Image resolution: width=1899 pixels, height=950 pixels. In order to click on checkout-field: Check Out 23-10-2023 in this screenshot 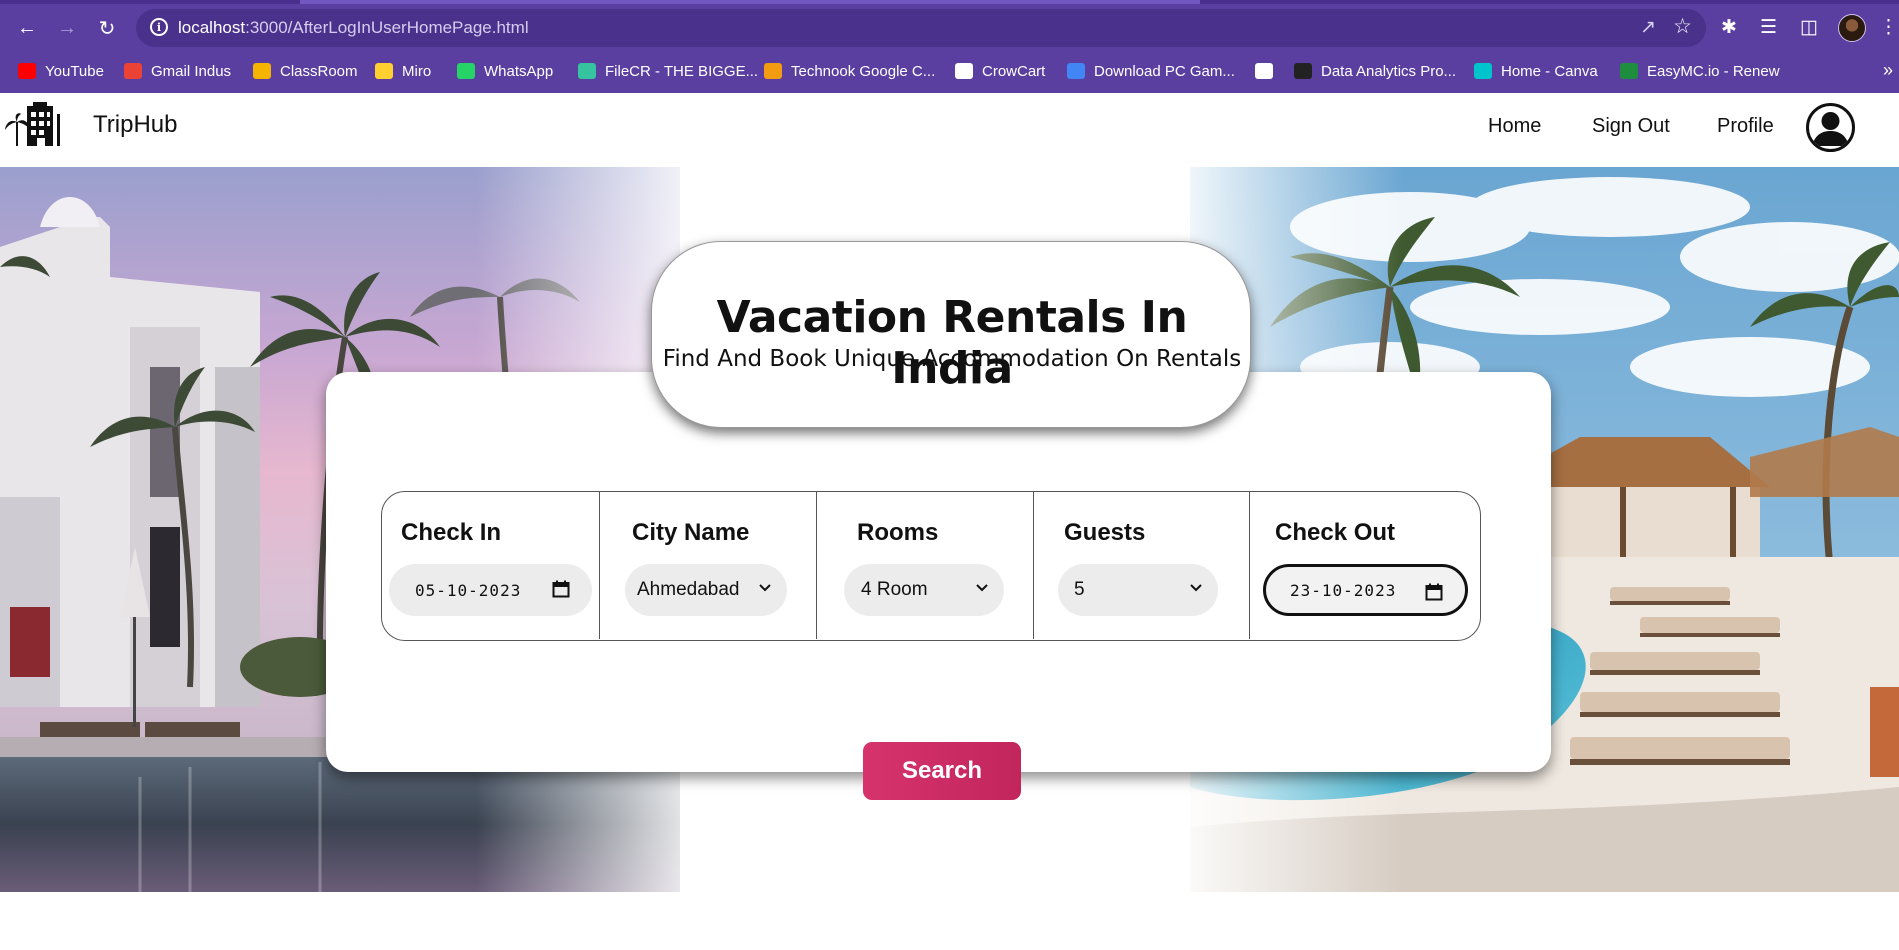, I will do `click(1365, 565)`.